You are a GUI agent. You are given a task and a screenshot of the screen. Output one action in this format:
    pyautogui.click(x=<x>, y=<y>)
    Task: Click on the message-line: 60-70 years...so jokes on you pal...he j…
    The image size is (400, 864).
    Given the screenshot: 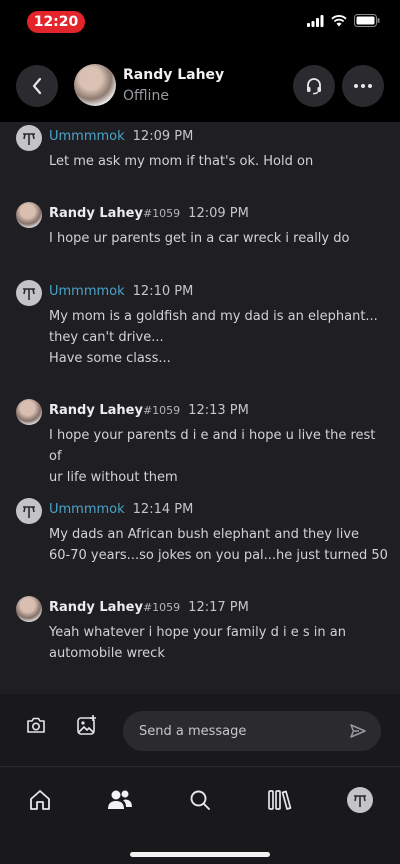 What is the action you would take?
    pyautogui.click(x=218, y=555)
    